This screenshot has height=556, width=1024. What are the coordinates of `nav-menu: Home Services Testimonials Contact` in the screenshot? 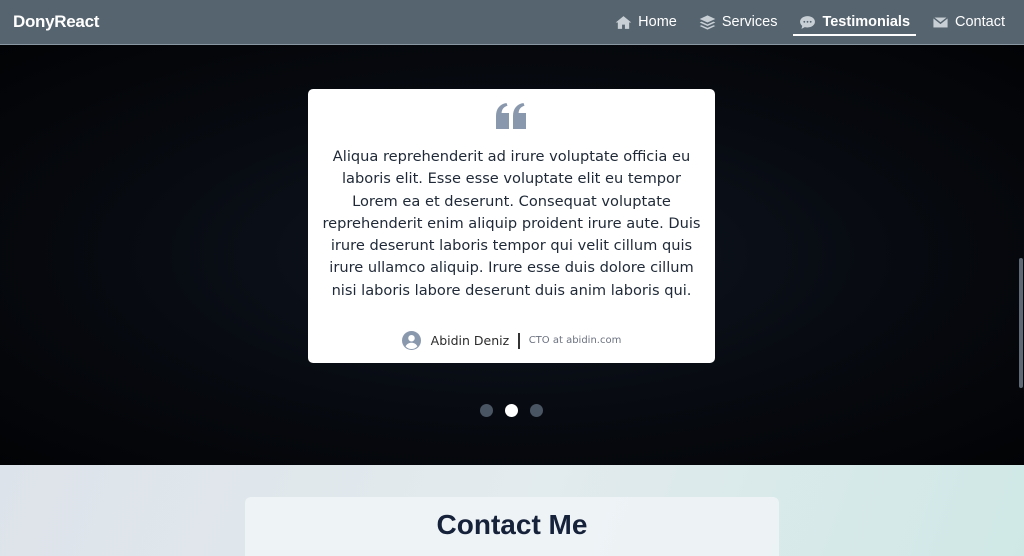 It's located at (805, 22).